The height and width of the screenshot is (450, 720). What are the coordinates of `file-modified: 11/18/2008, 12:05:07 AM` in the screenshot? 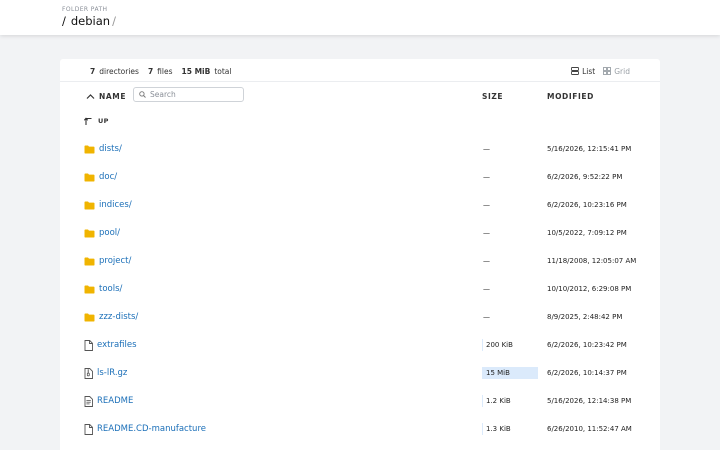 It's located at (592, 261).